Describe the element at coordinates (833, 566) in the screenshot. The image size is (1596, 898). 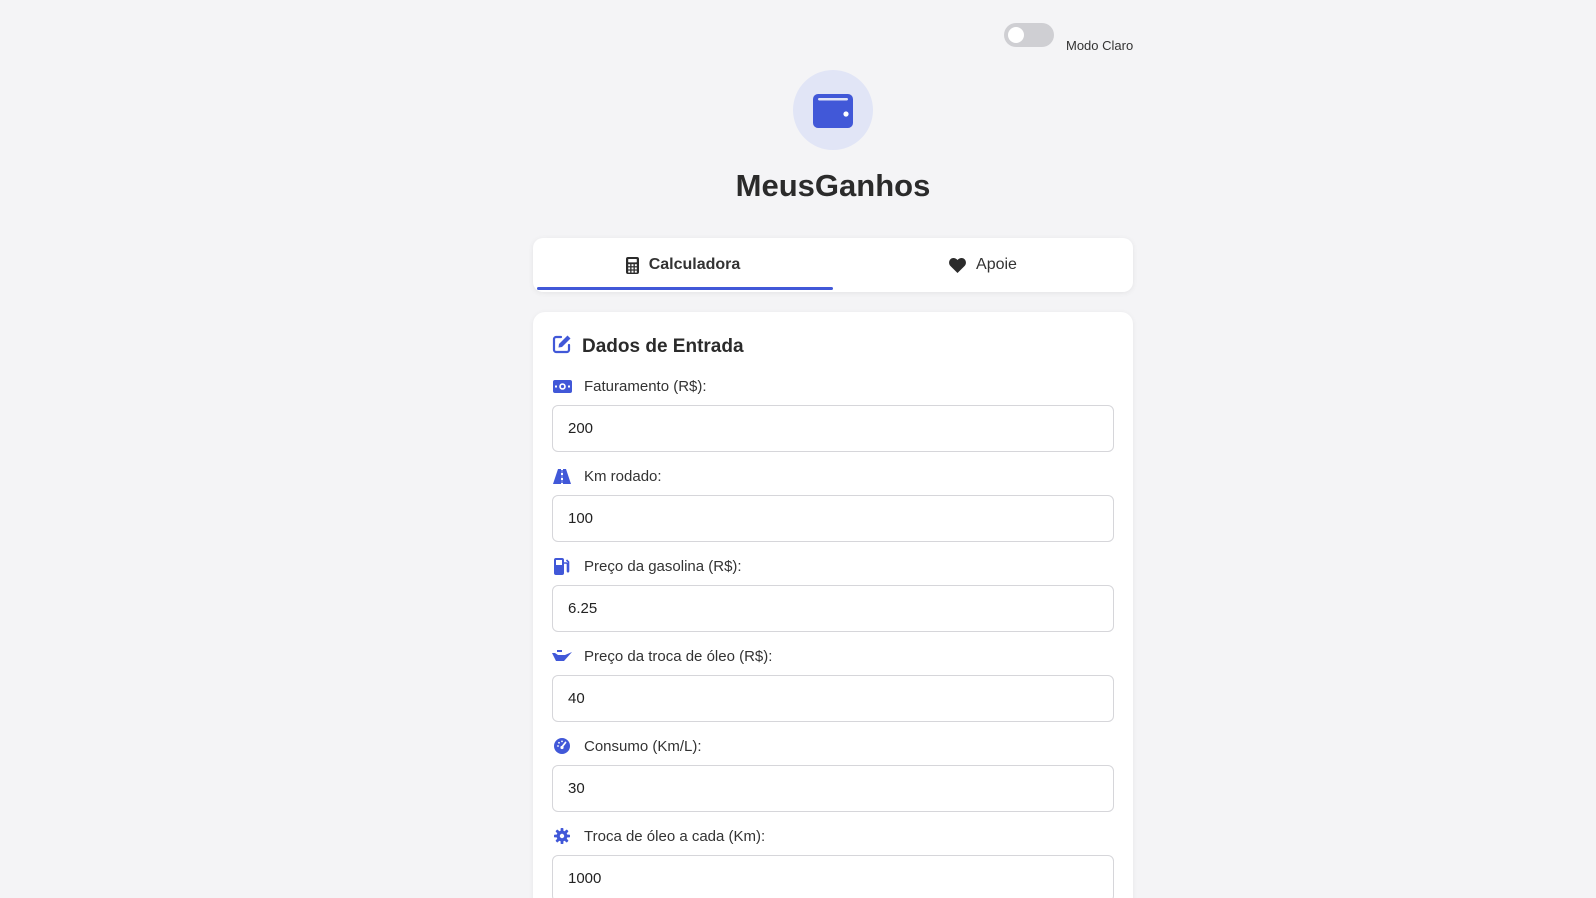
I see `field-label-row: Preço da gasolina (R$):` at that location.